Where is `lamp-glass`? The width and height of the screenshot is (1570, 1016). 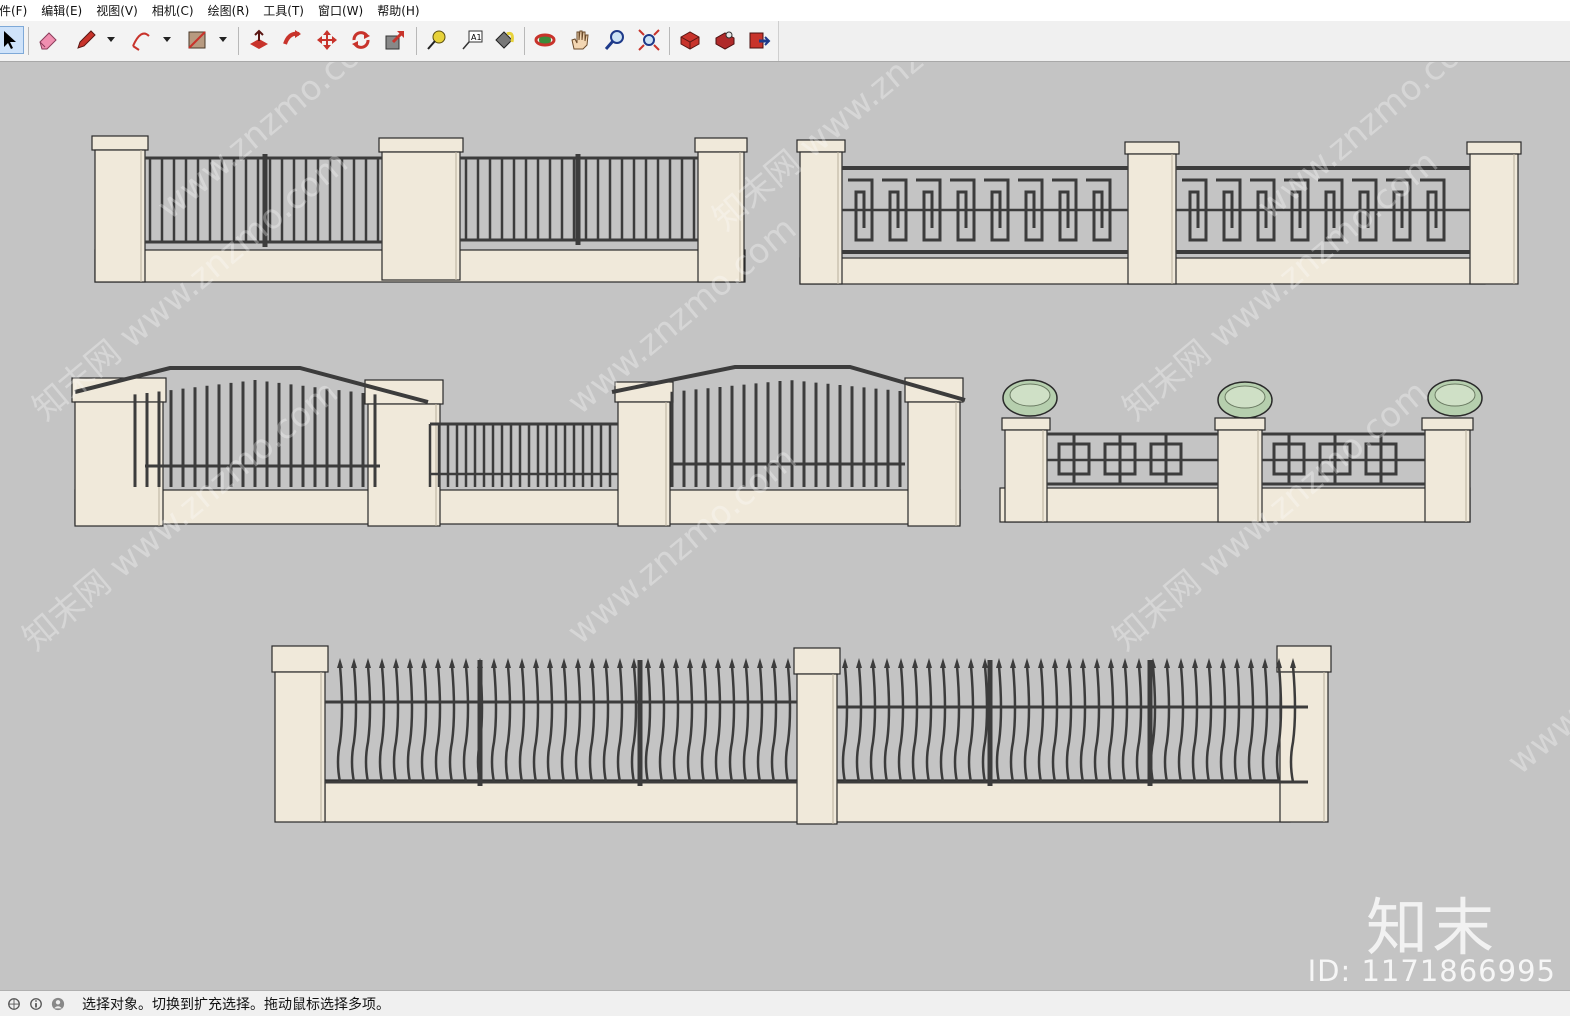
lamp-glass is located at coordinates (1455, 395).